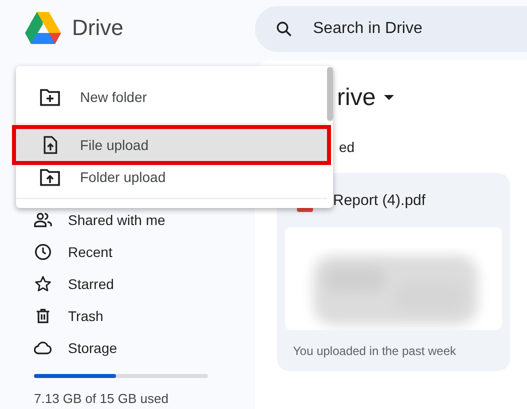 This screenshot has height=409, width=527. Describe the element at coordinates (347, 147) in the screenshot. I see `section-heading: ed` at that location.